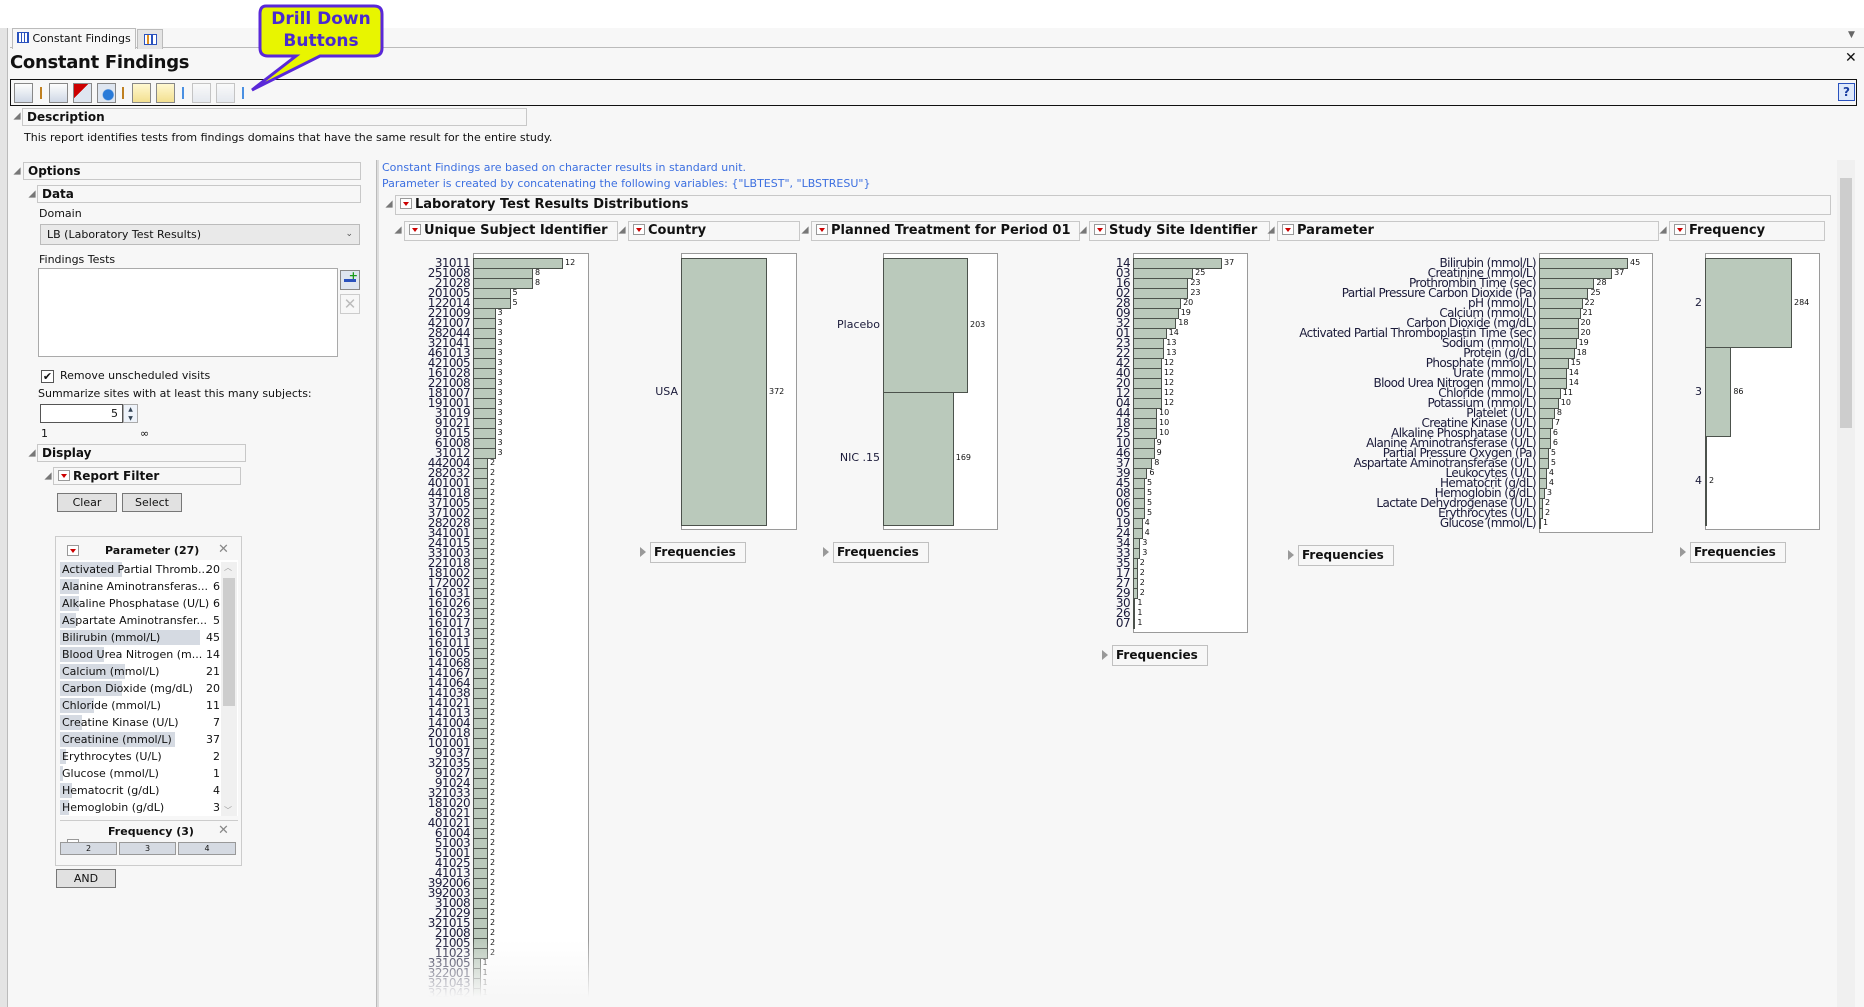 The height and width of the screenshot is (1007, 1864). Describe the element at coordinates (140, 569) in the screenshot. I see `parameter-filter-row: Activated Partial Thromb... 20` at that location.